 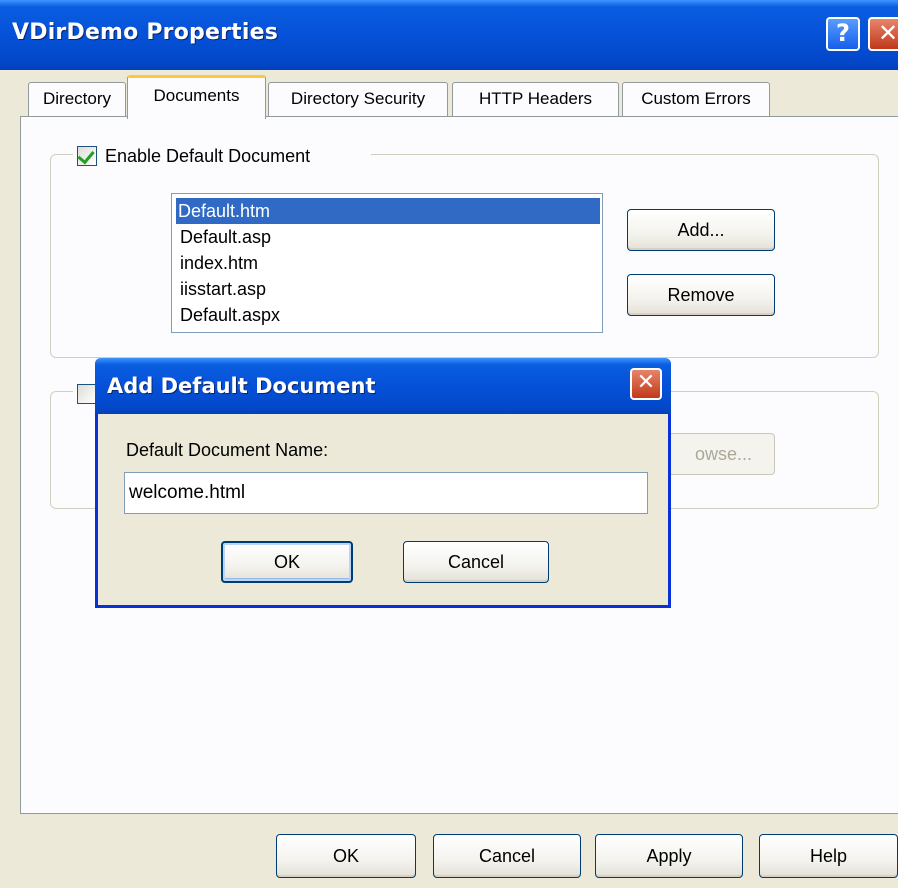 What do you see at coordinates (507, 856) in the screenshot?
I see `cancel-button: Cancel` at bounding box center [507, 856].